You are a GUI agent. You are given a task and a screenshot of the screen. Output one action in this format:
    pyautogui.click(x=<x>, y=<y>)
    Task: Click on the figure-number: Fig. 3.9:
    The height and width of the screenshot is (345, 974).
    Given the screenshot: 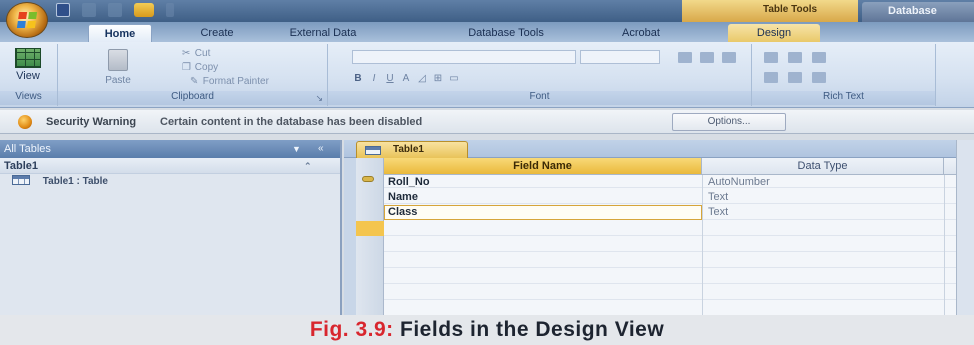 What is the action you would take?
    pyautogui.click(x=351, y=329)
    